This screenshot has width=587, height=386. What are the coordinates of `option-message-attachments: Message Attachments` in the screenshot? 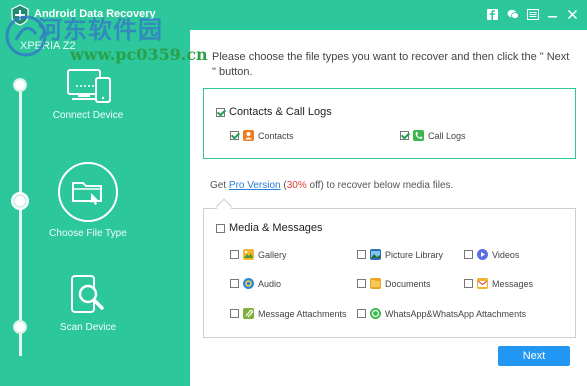 It's located at (288, 313).